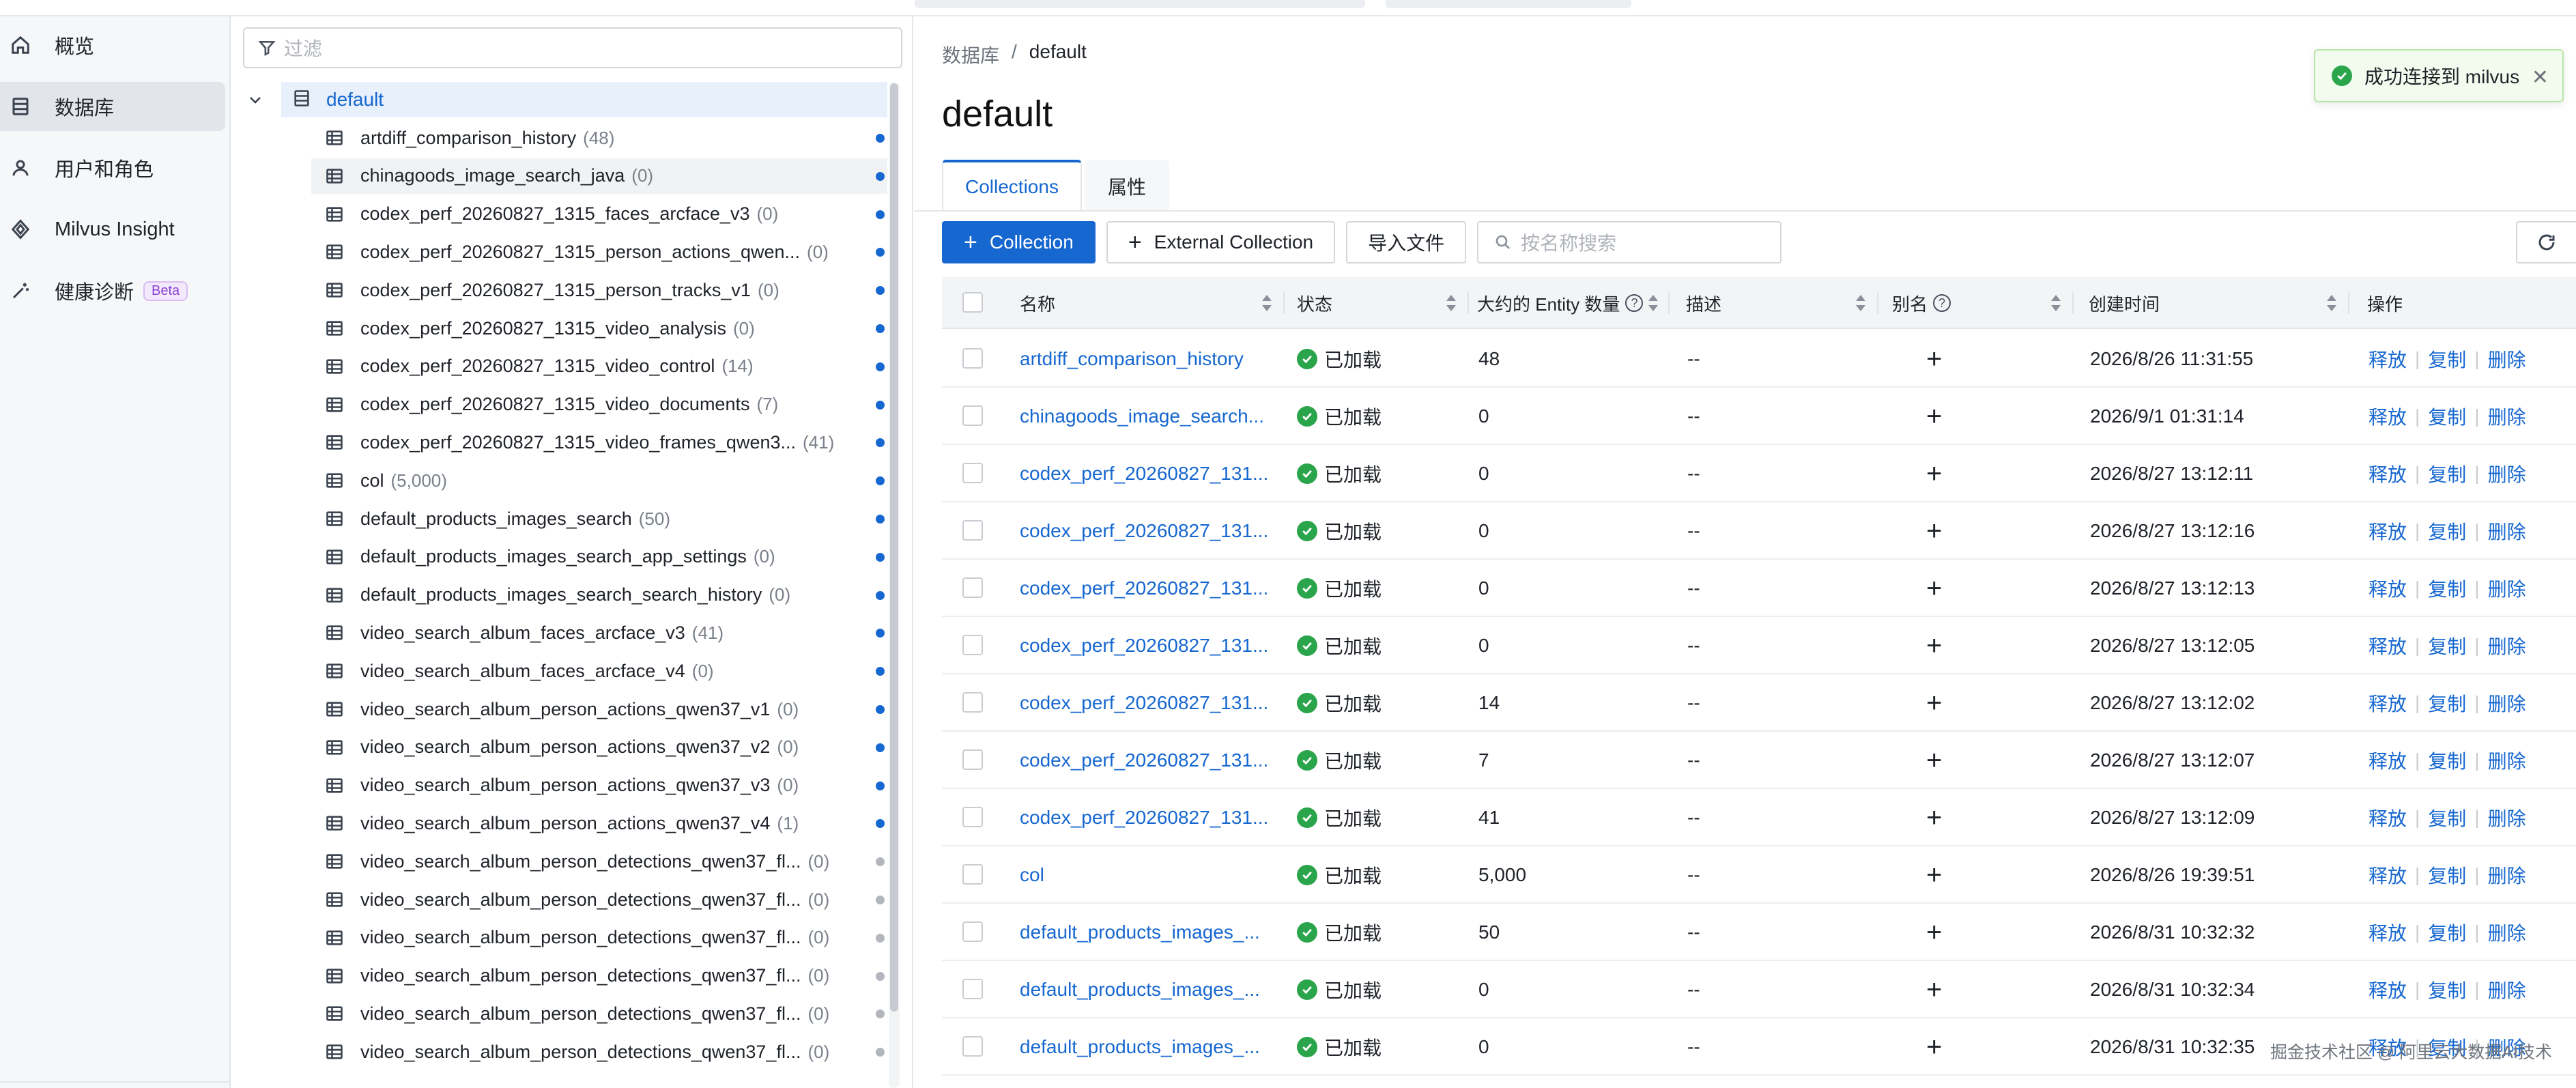  What do you see at coordinates (599, 518) in the screenshot?
I see `tree-collection-item: default_products_images_search (50)` at bounding box center [599, 518].